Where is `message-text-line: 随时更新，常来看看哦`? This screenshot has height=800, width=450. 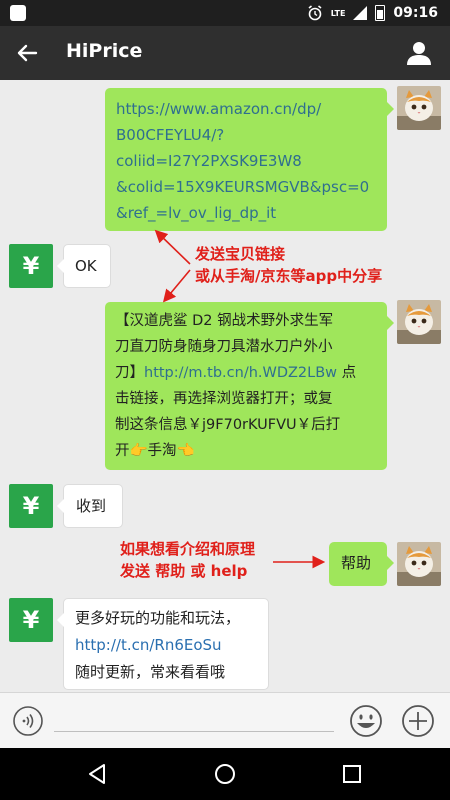
message-text-line: 随时更新，常来看看哦 is located at coordinates (150, 672).